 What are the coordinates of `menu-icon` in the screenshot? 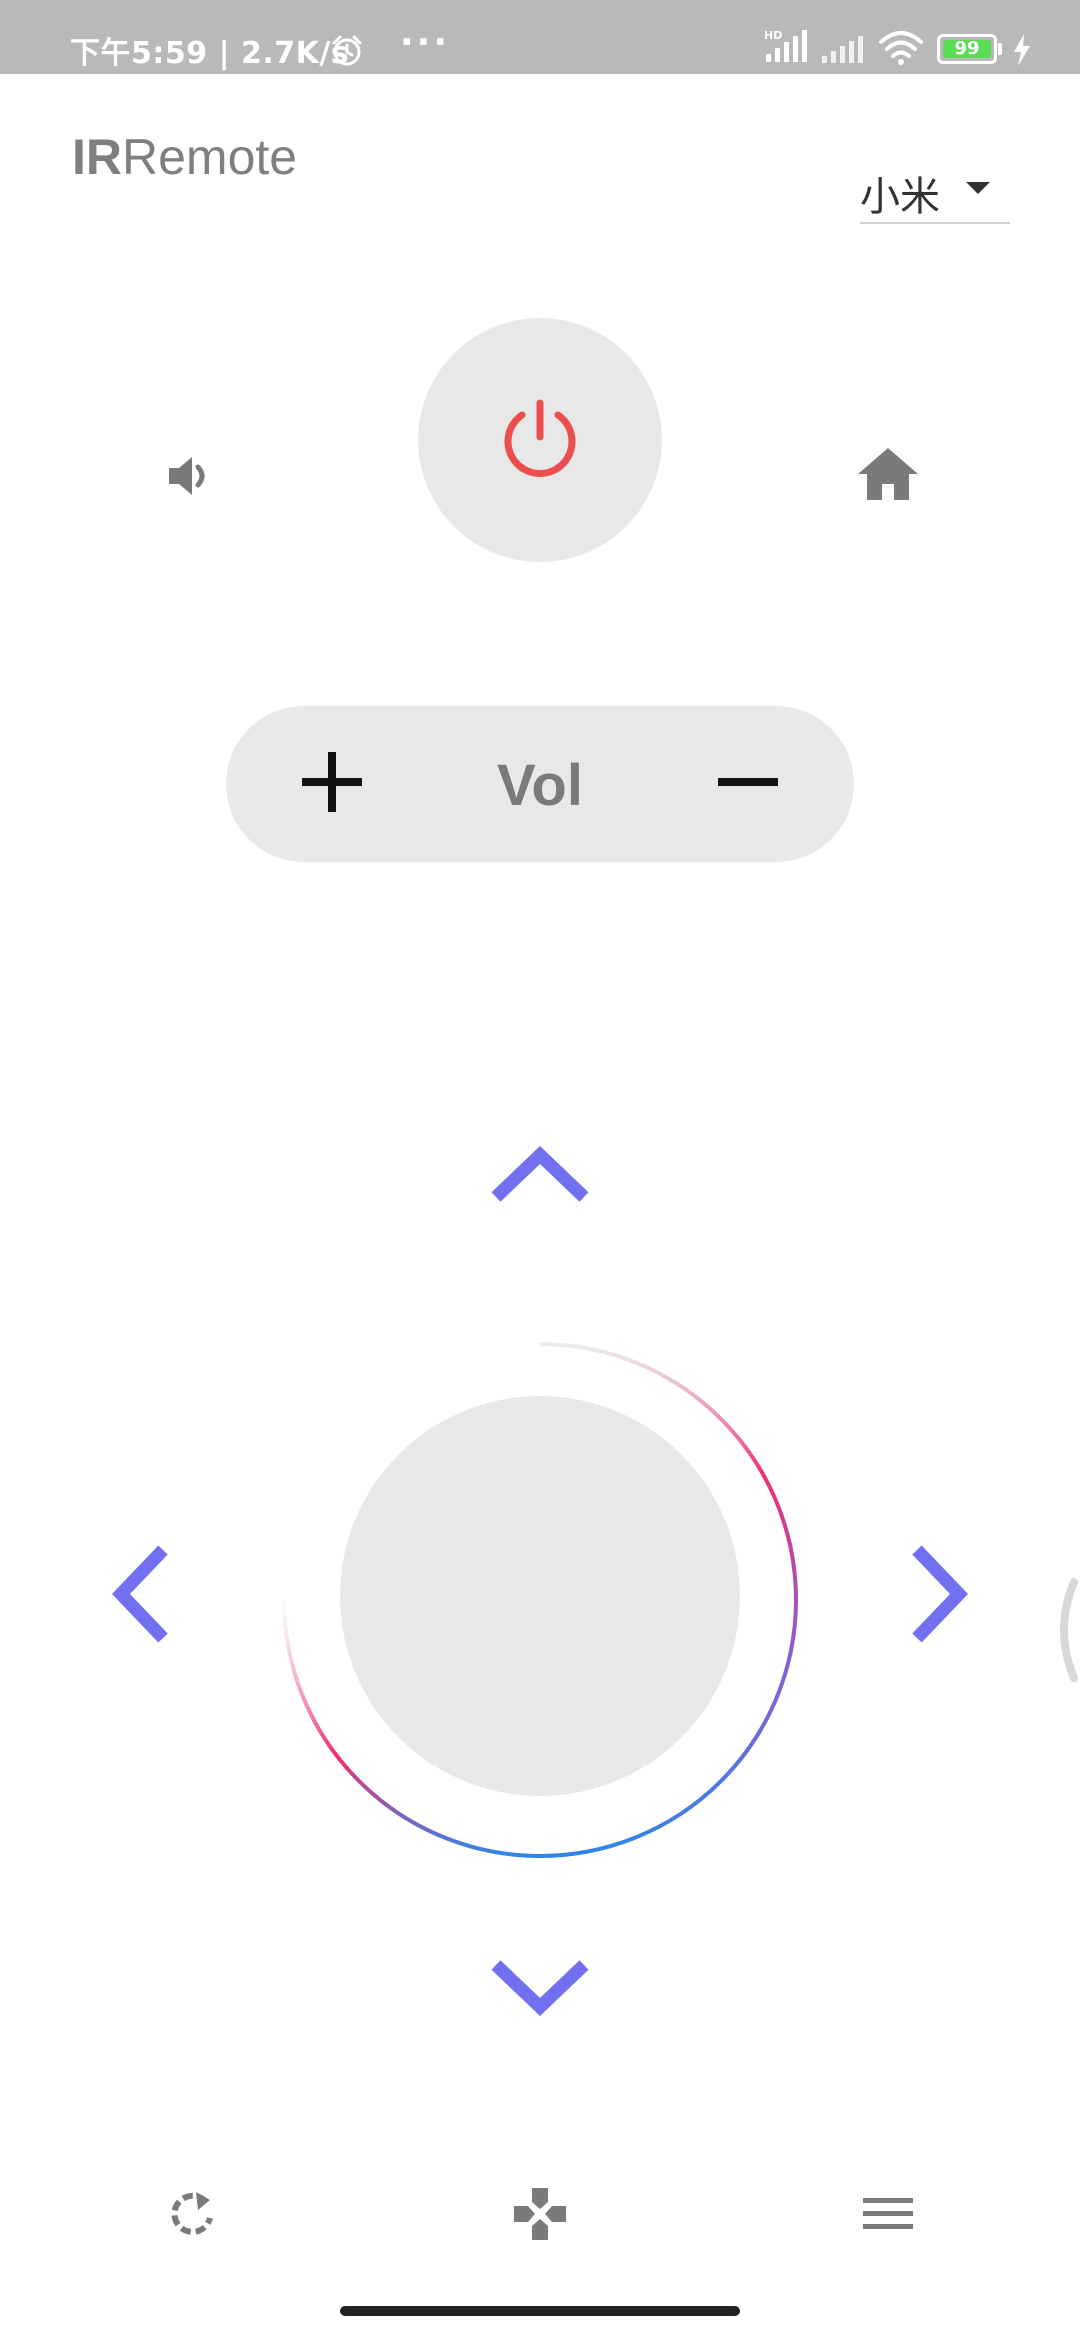 It's located at (888, 2216).